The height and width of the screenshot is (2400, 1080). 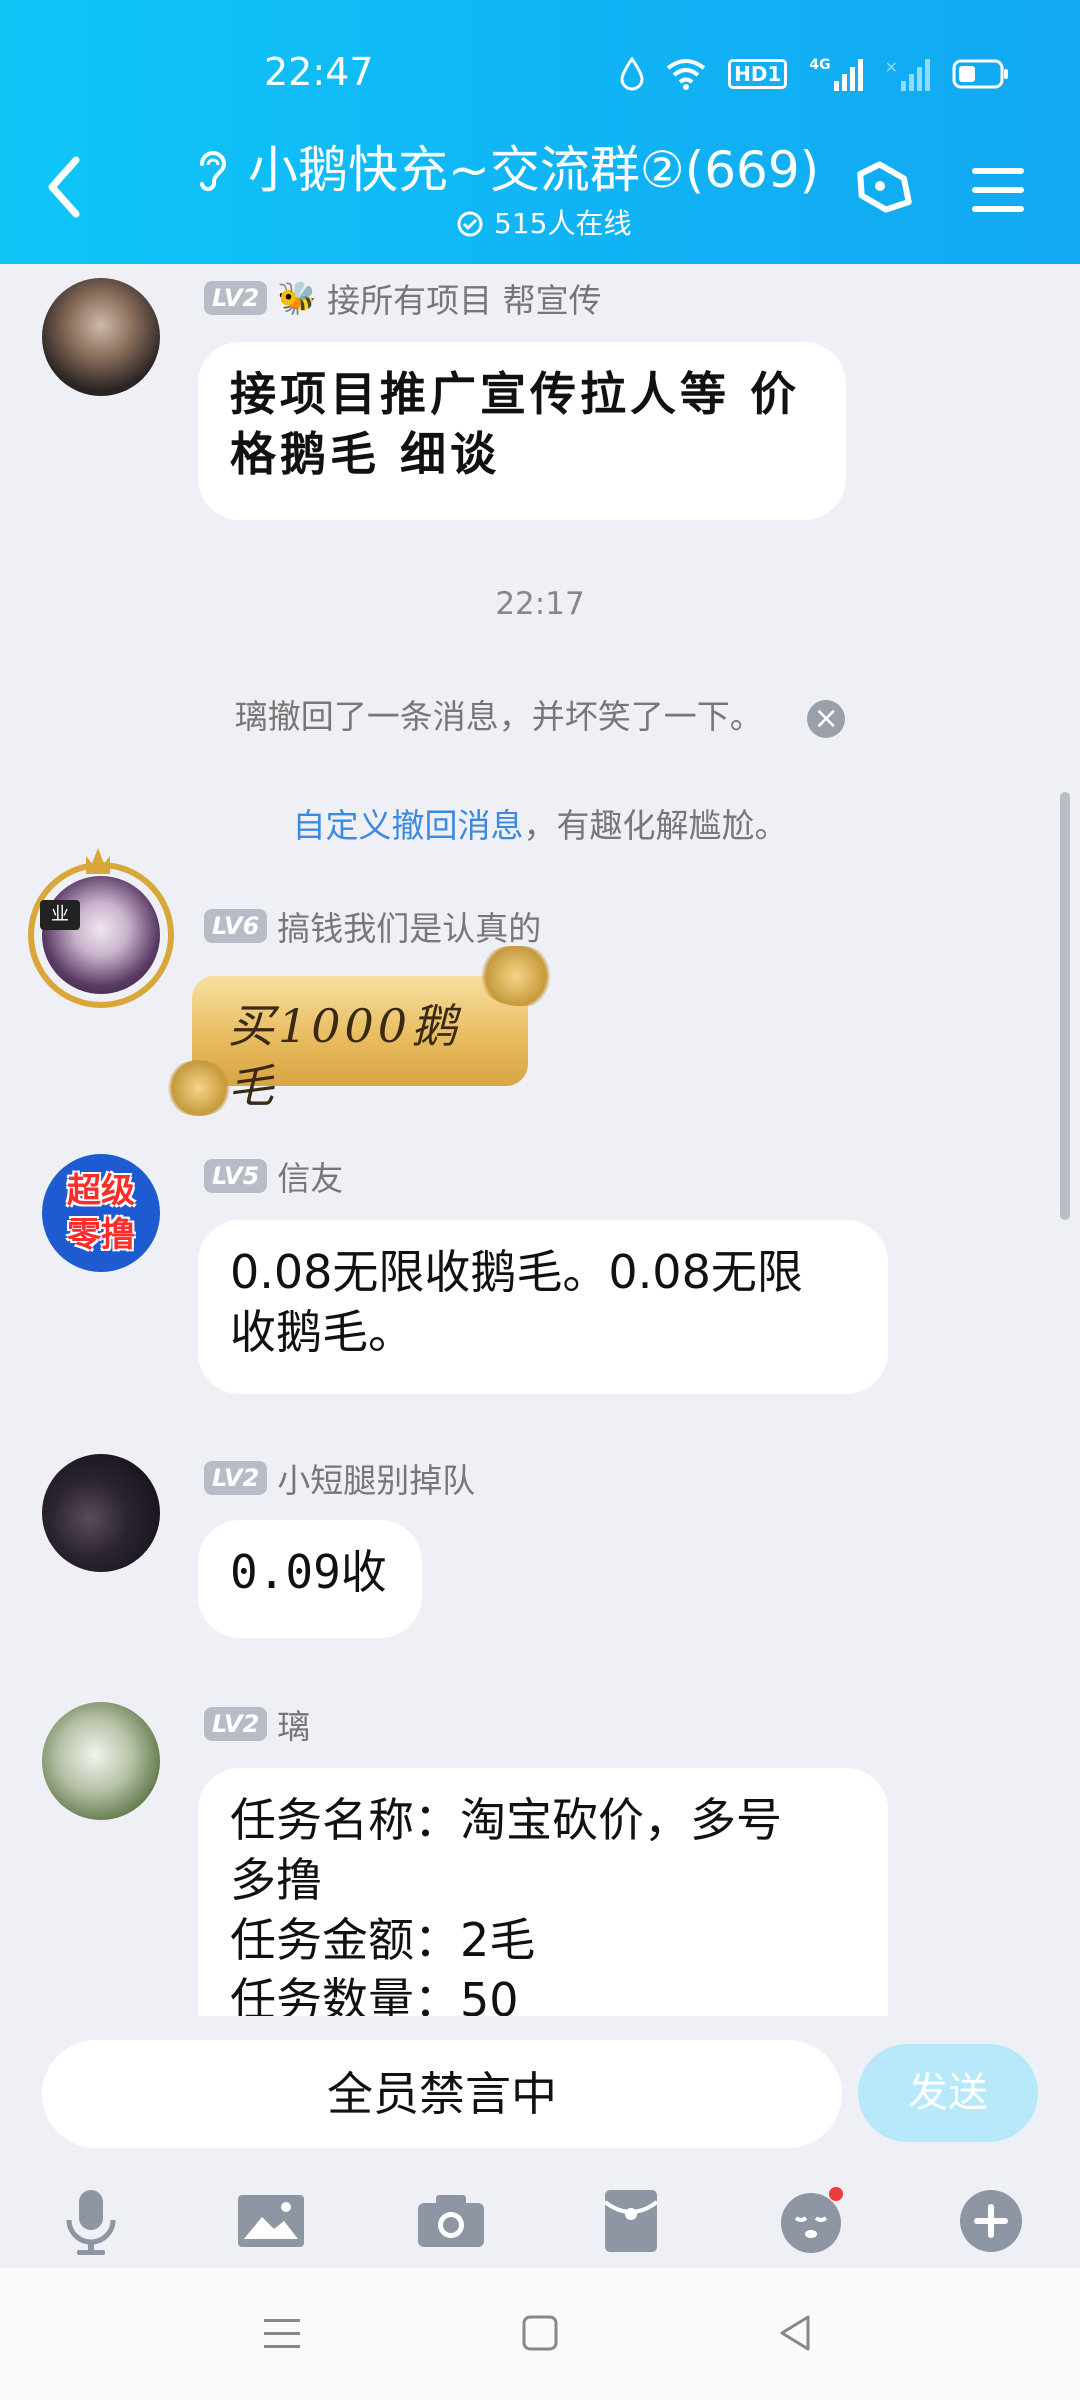 I want to click on sender-name-row: LV6 搞钱我们是认真的, so click(x=372, y=927).